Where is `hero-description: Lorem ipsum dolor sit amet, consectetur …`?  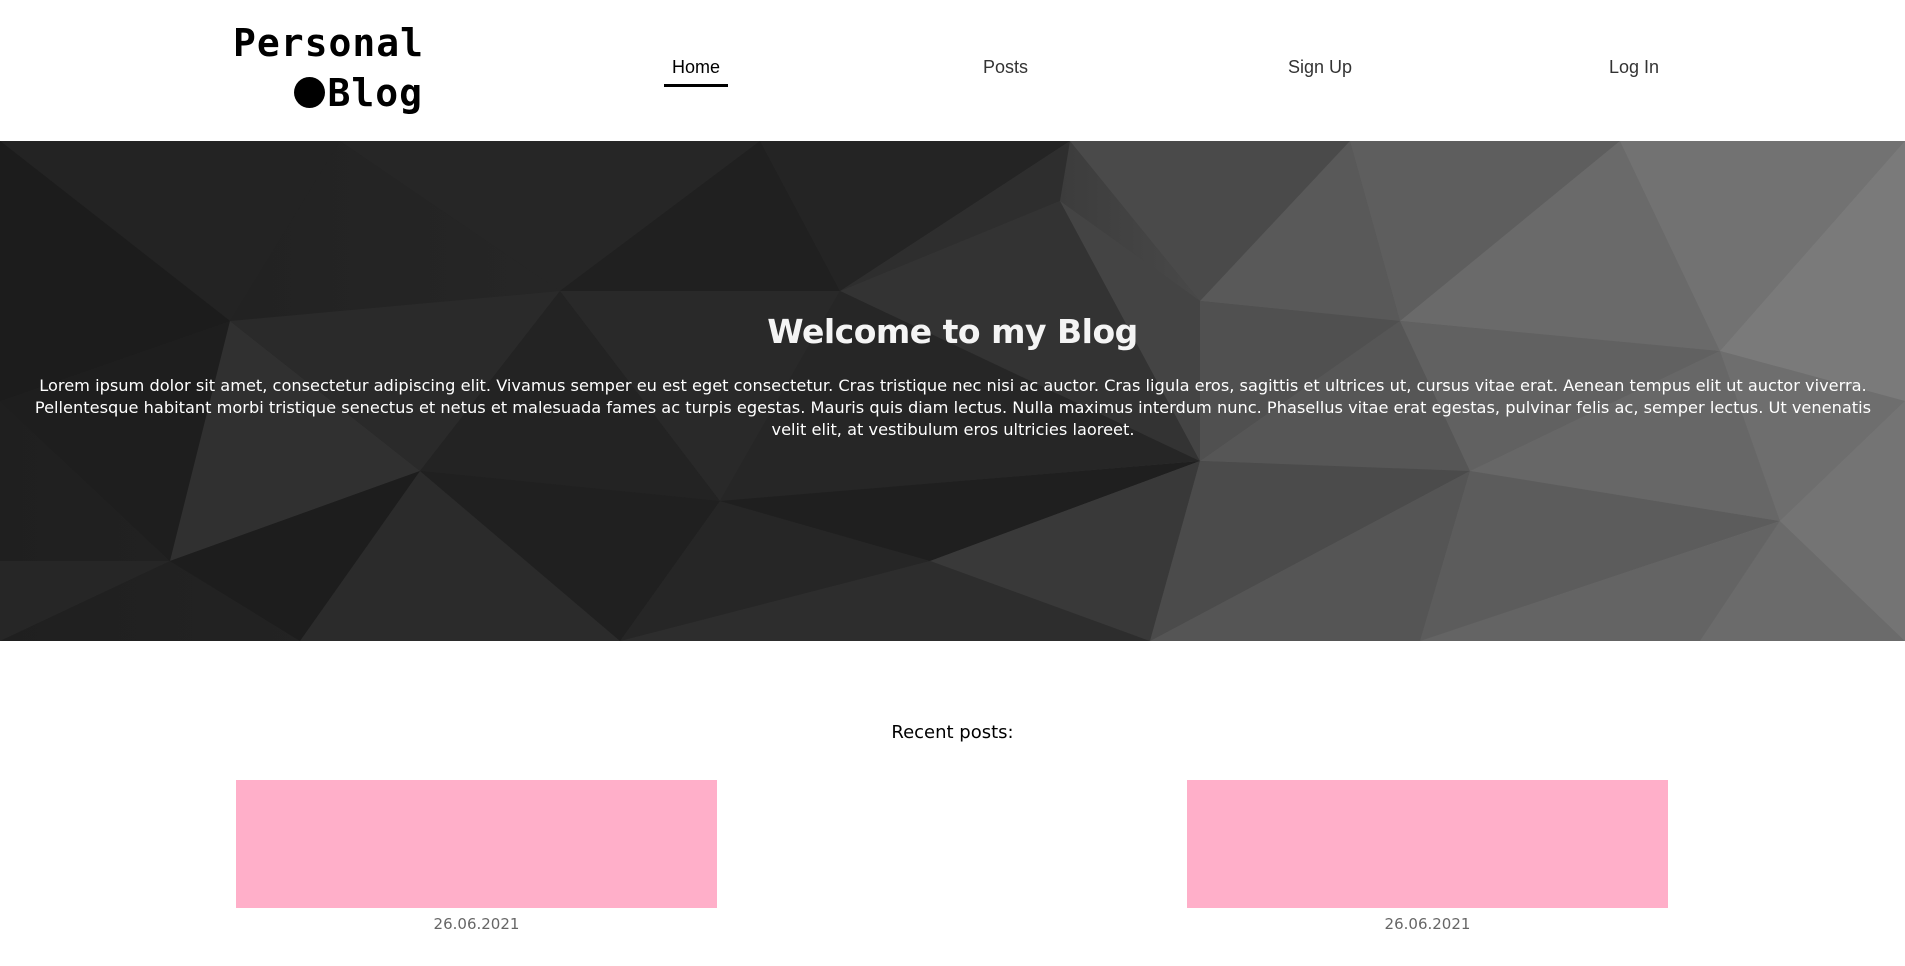
hero-description: Lorem ipsum dolor sit amet, consectetur … is located at coordinates (953, 407).